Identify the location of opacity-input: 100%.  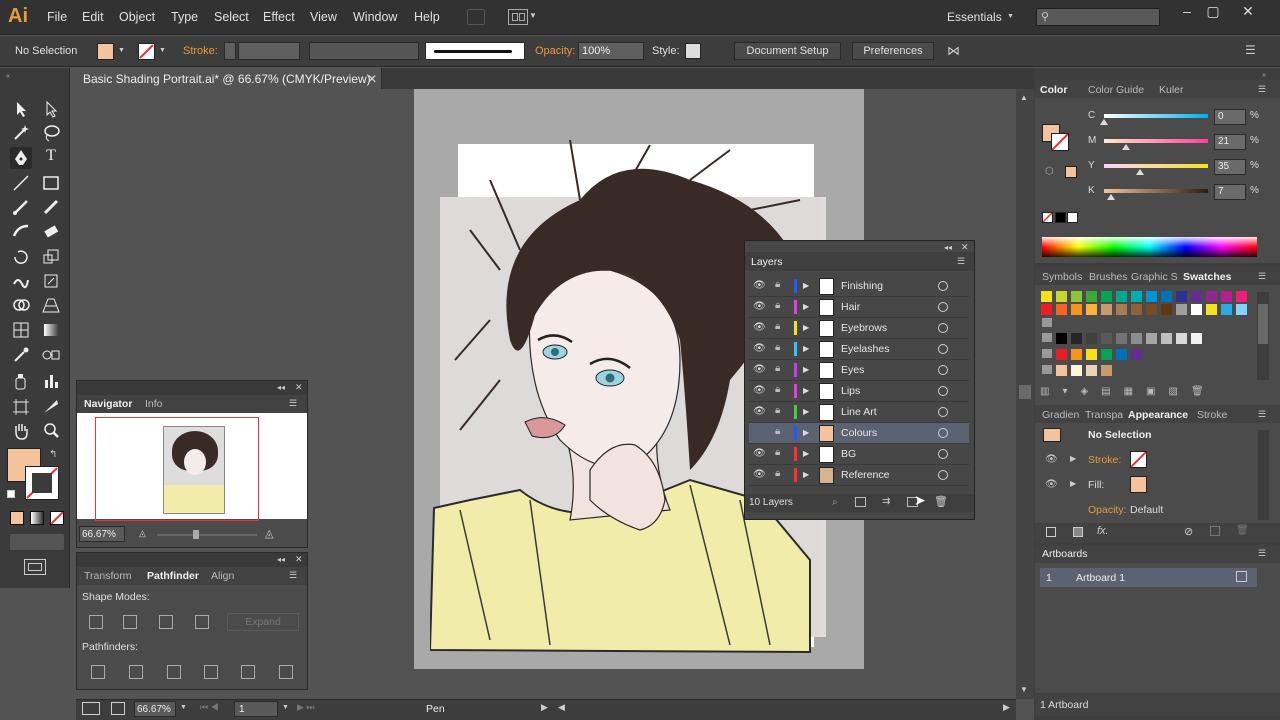
(611, 51).